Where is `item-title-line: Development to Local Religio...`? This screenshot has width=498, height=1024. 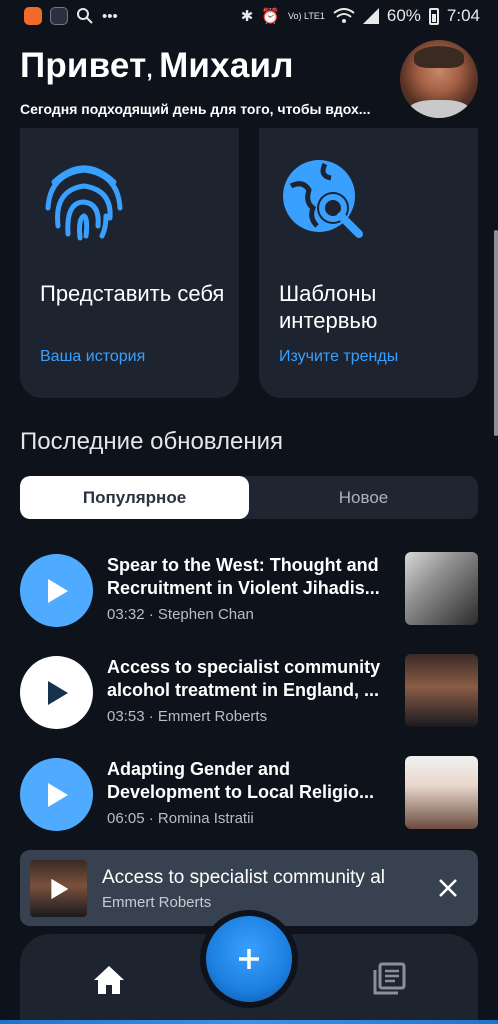 item-title-line: Development to Local Religio... is located at coordinates (241, 792).